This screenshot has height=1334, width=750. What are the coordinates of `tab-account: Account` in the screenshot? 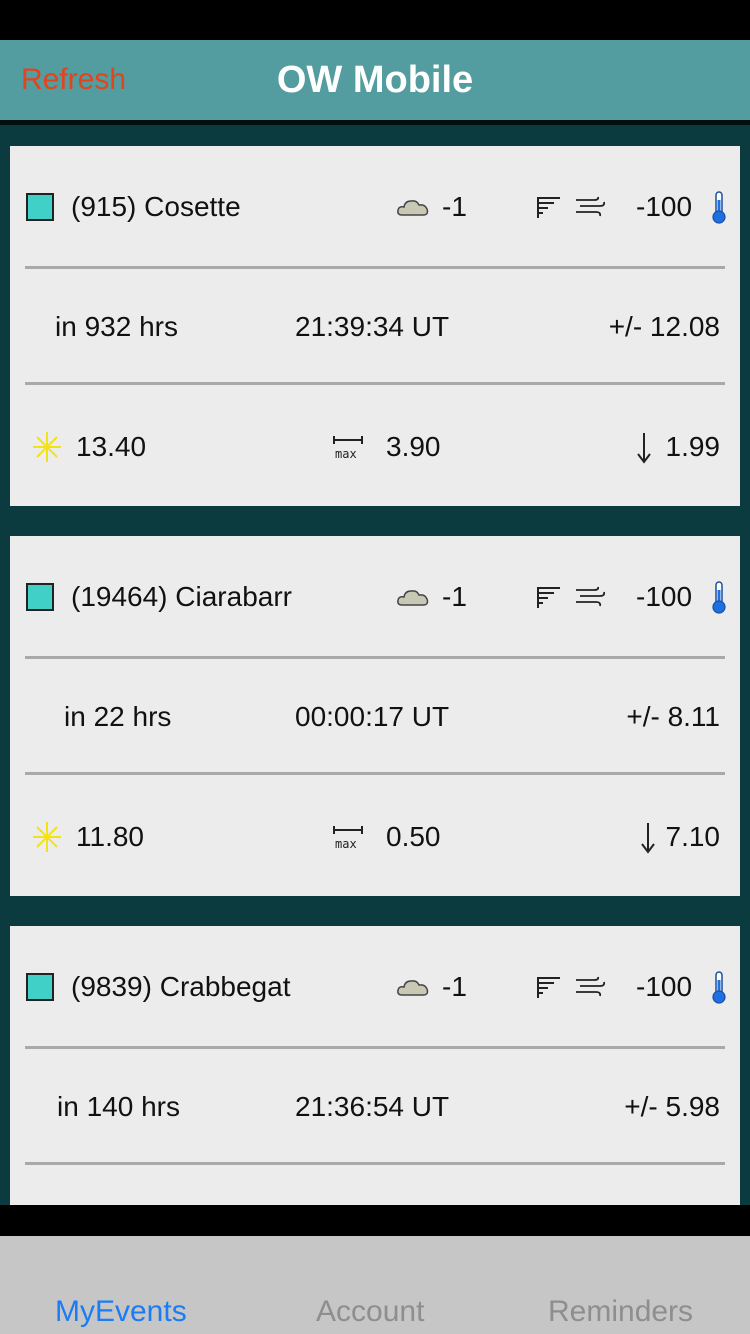 It's located at (370, 1312).